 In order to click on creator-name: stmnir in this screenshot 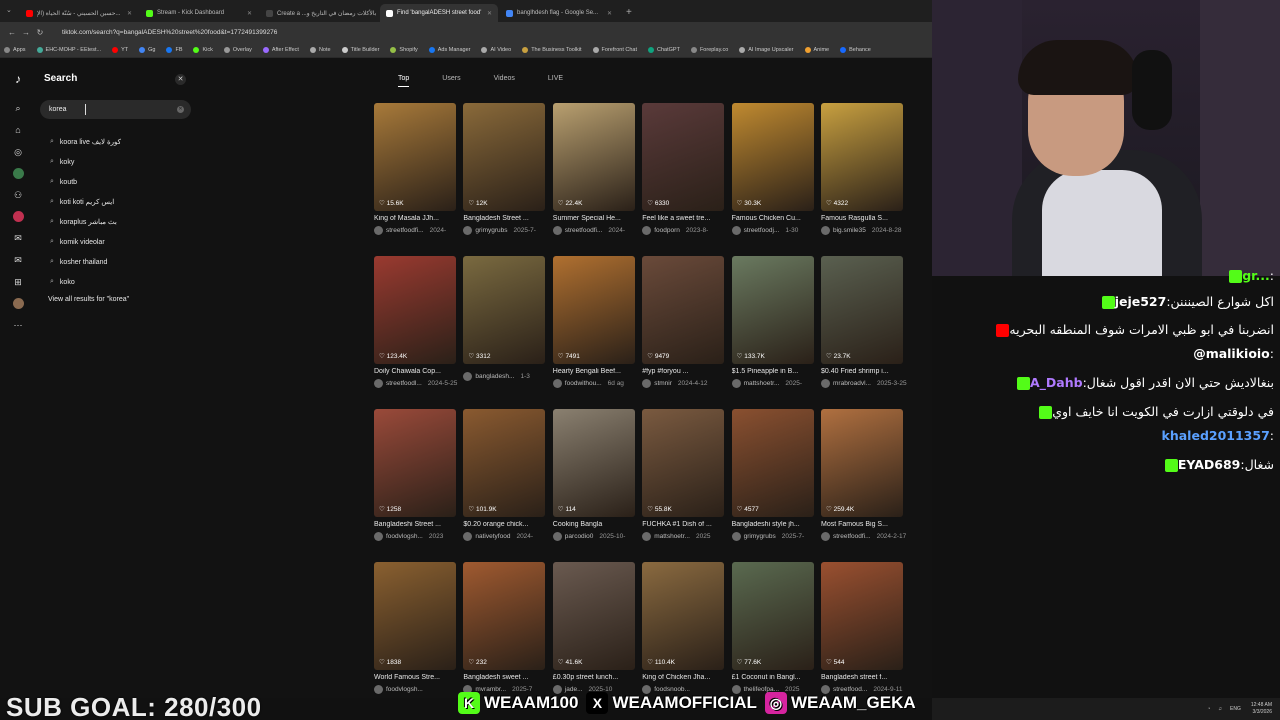, I will do `click(663, 383)`.